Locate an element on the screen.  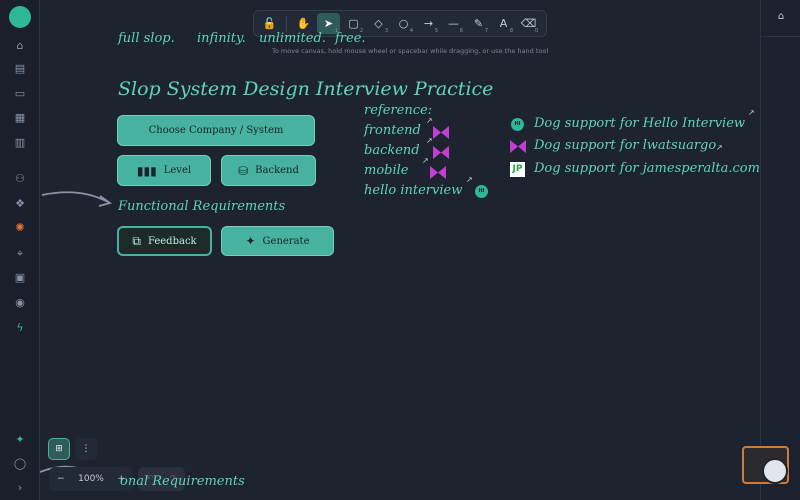
more-icon: ⋮ is located at coordinates (86, 449).